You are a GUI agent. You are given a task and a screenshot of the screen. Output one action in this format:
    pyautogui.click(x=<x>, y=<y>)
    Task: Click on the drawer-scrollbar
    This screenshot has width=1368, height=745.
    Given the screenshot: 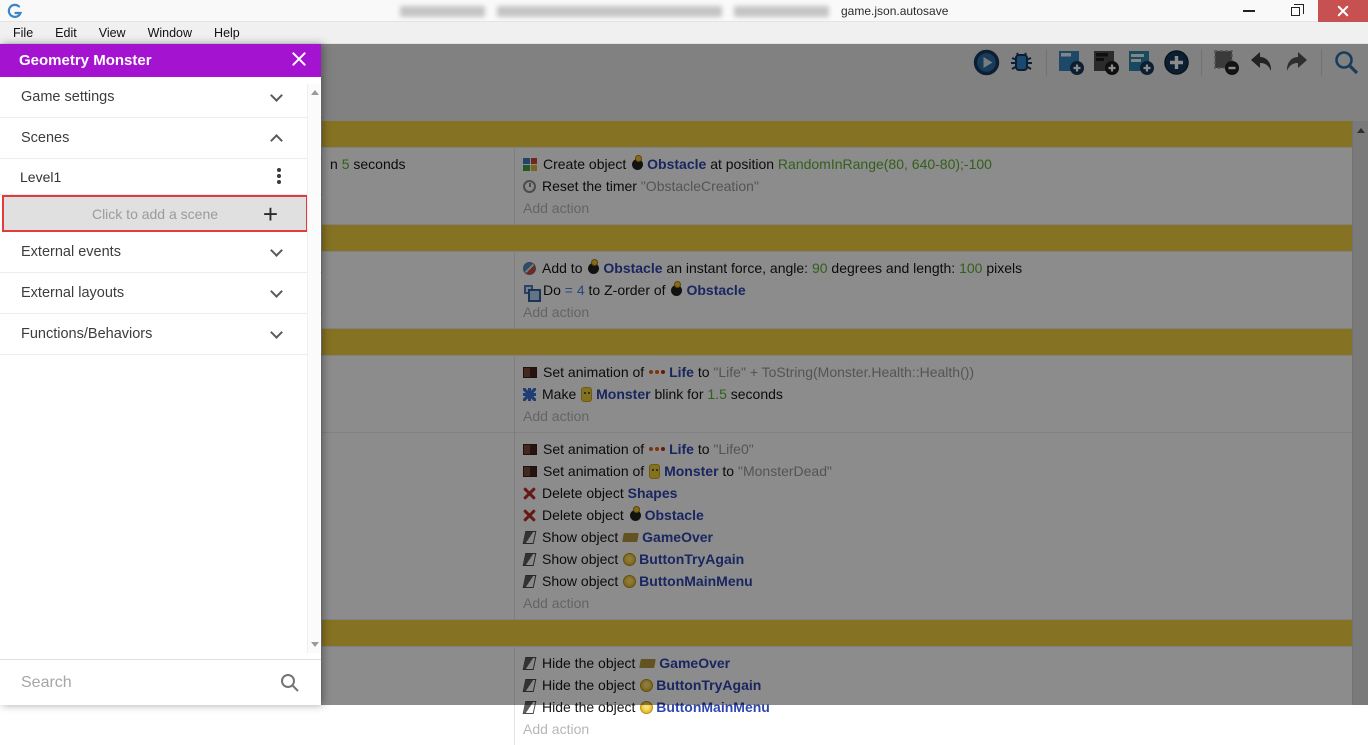 What is the action you would take?
    pyautogui.click(x=313, y=368)
    